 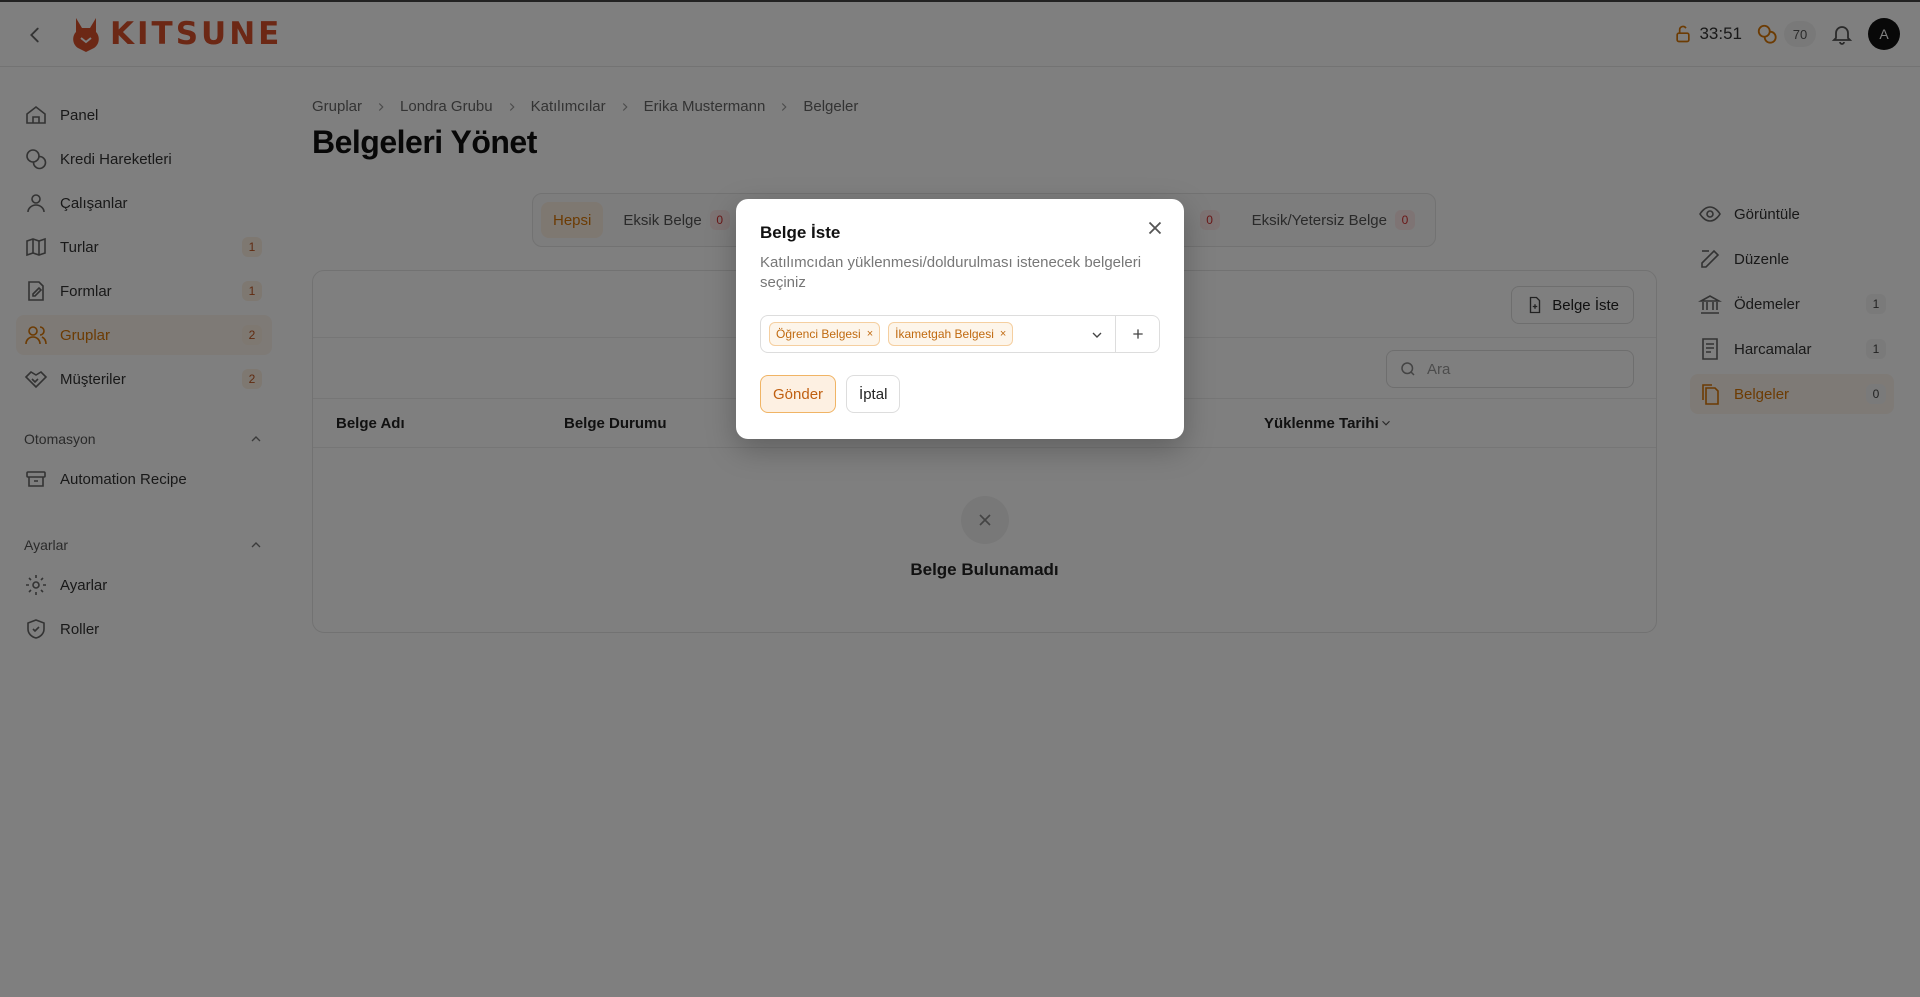 What do you see at coordinates (798, 394) in the screenshot?
I see `send-button: Gönder` at bounding box center [798, 394].